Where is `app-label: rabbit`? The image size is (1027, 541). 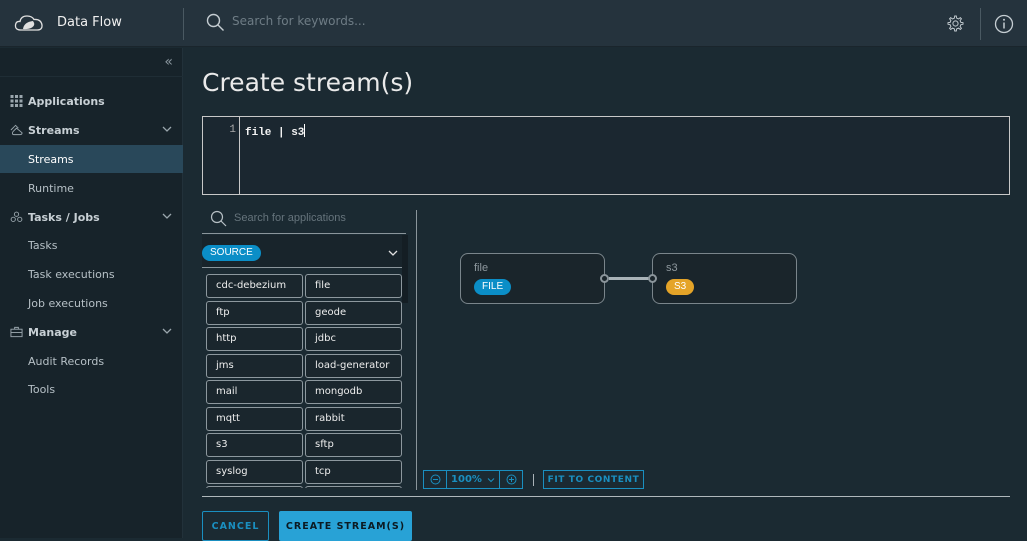 app-label: rabbit is located at coordinates (330, 418).